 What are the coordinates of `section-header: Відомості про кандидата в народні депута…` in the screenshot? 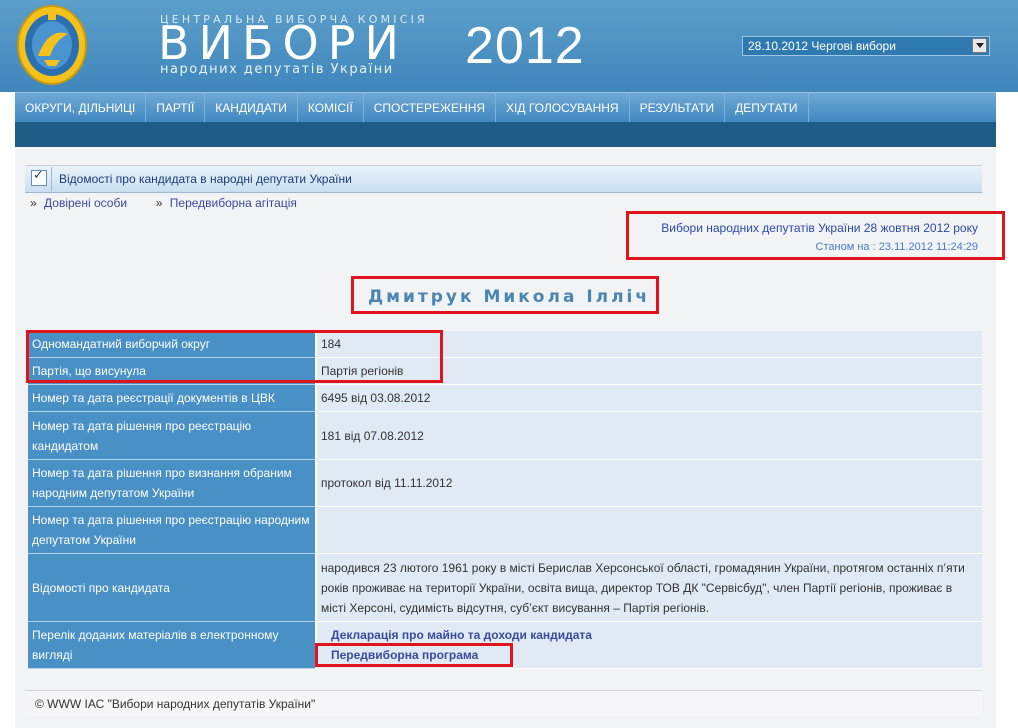 It's located at (503, 179).